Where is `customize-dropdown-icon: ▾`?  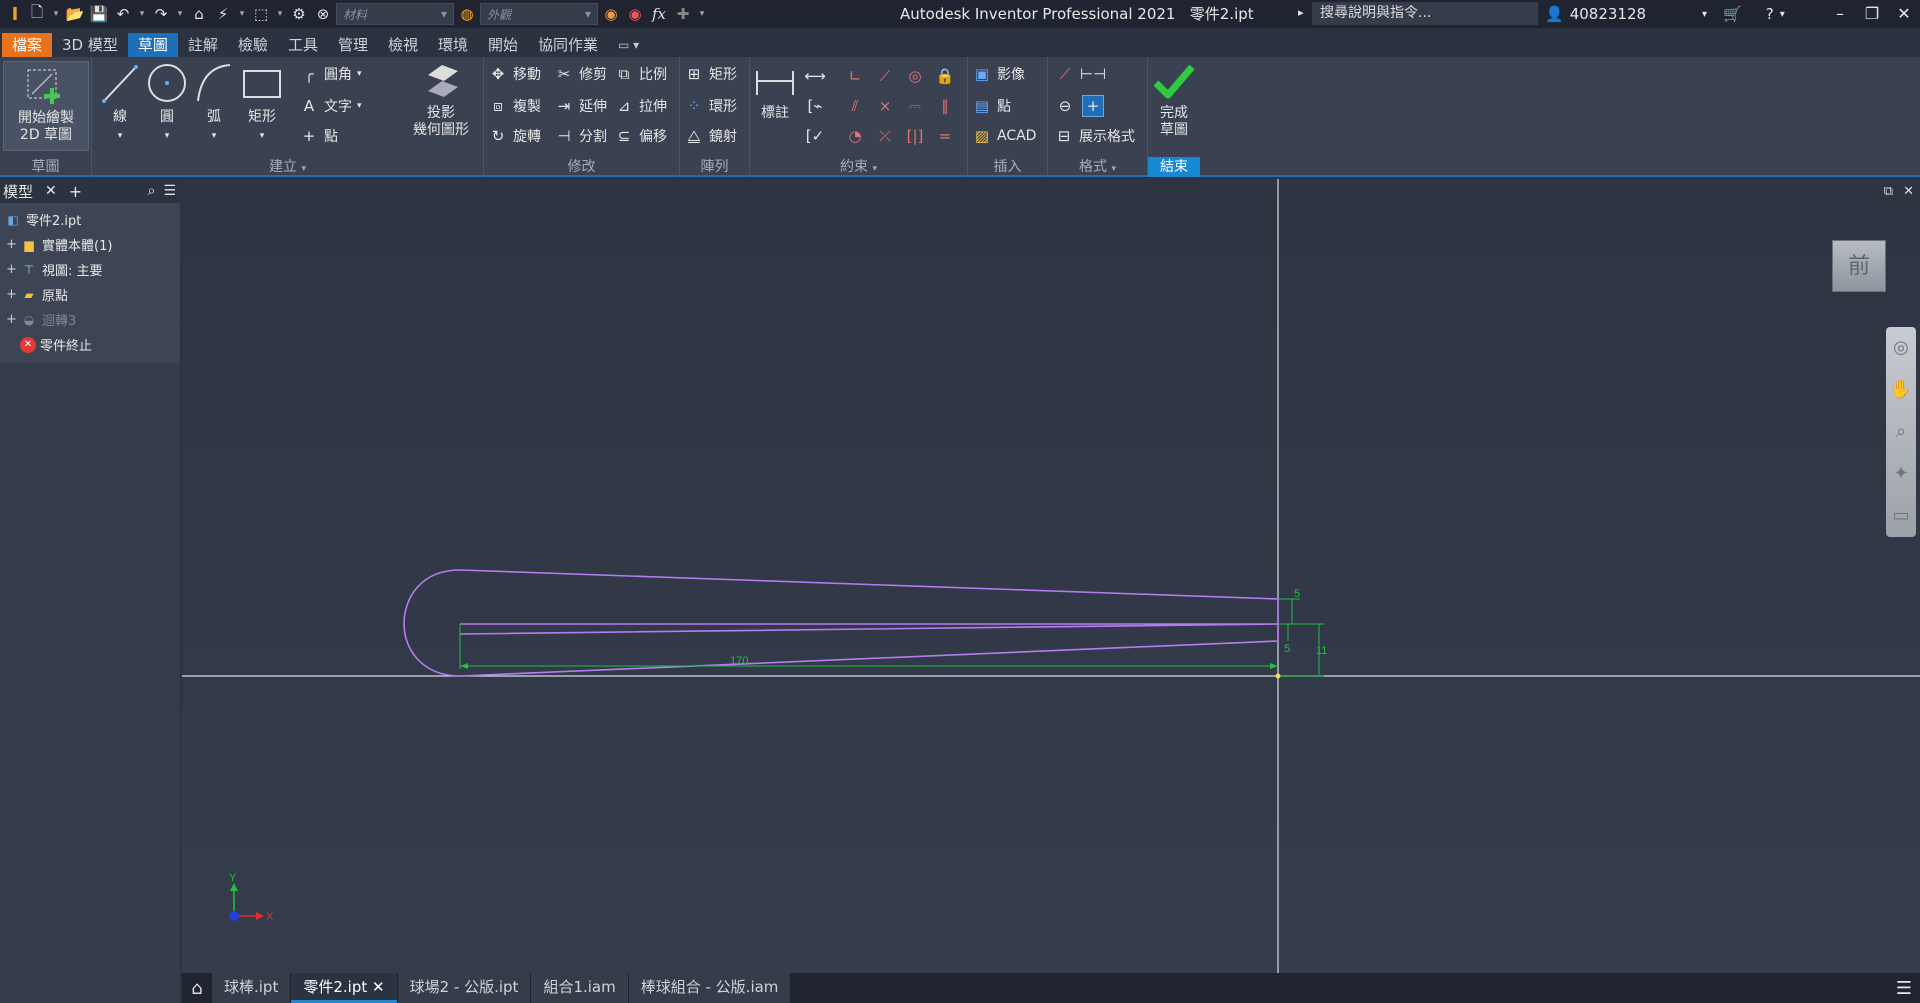 customize-dropdown-icon: ▾ is located at coordinates (702, 14).